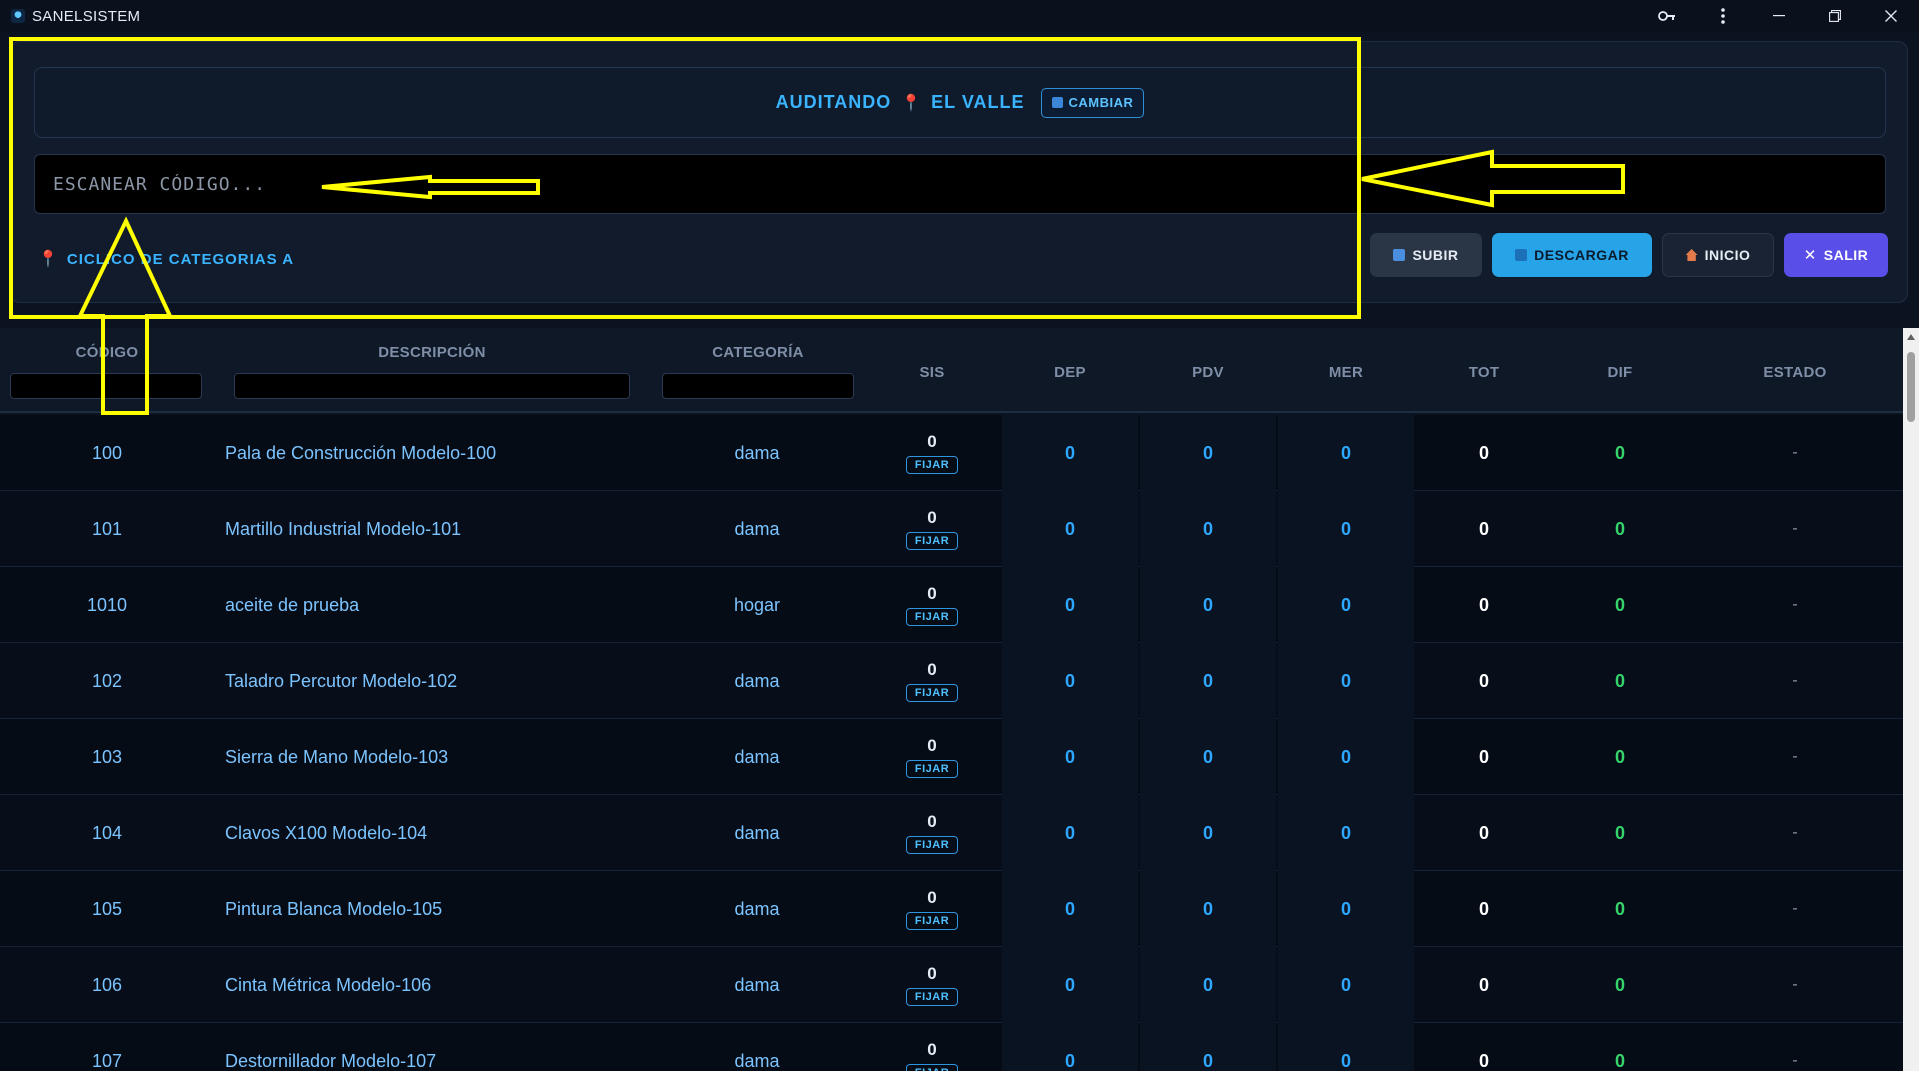  What do you see at coordinates (758, 352) in the screenshot?
I see `header-categoria: CATEGORÍA` at bounding box center [758, 352].